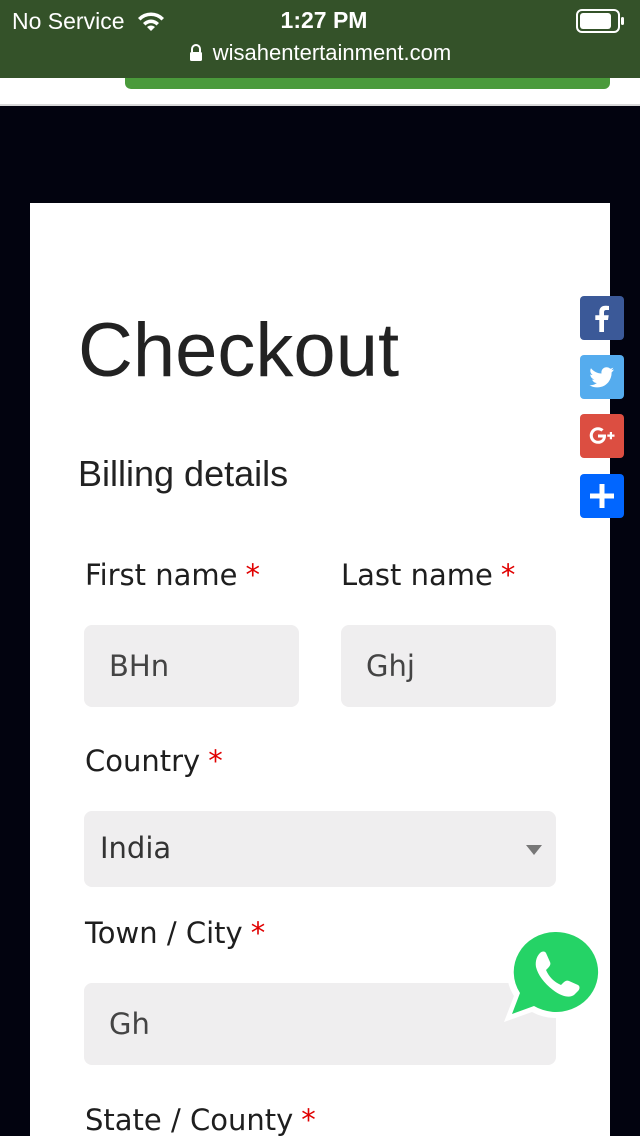  What do you see at coordinates (555, 973) in the screenshot?
I see `whatsapp-chat-button` at bounding box center [555, 973].